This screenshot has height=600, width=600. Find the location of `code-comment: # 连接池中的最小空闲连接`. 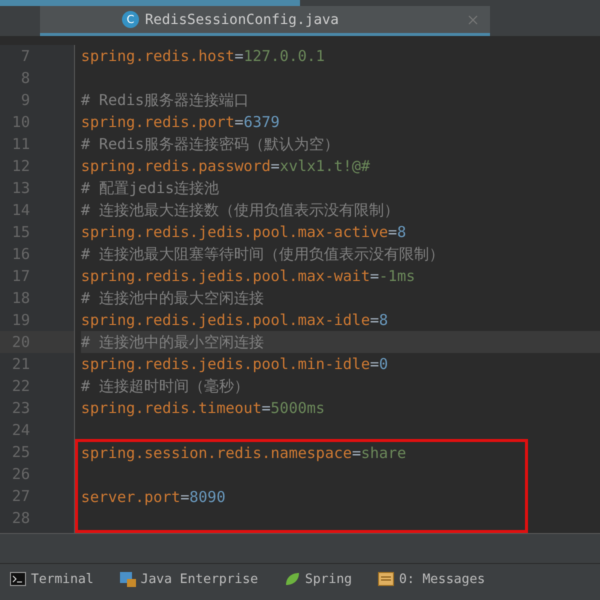

code-comment: # 连接池中的最小空闲连接 is located at coordinates (172, 342).